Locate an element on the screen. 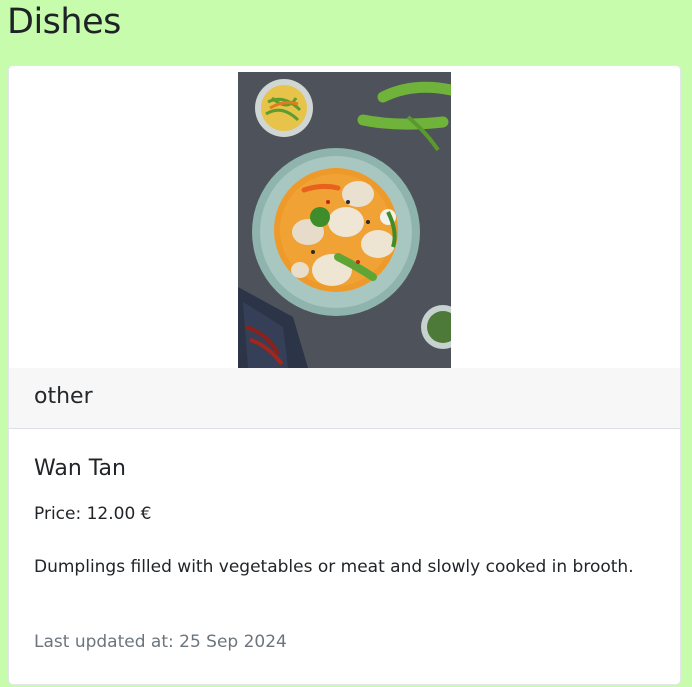 The width and height of the screenshot is (692, 687). dish-name: Wan Tan is located at coordinates (80, 468).